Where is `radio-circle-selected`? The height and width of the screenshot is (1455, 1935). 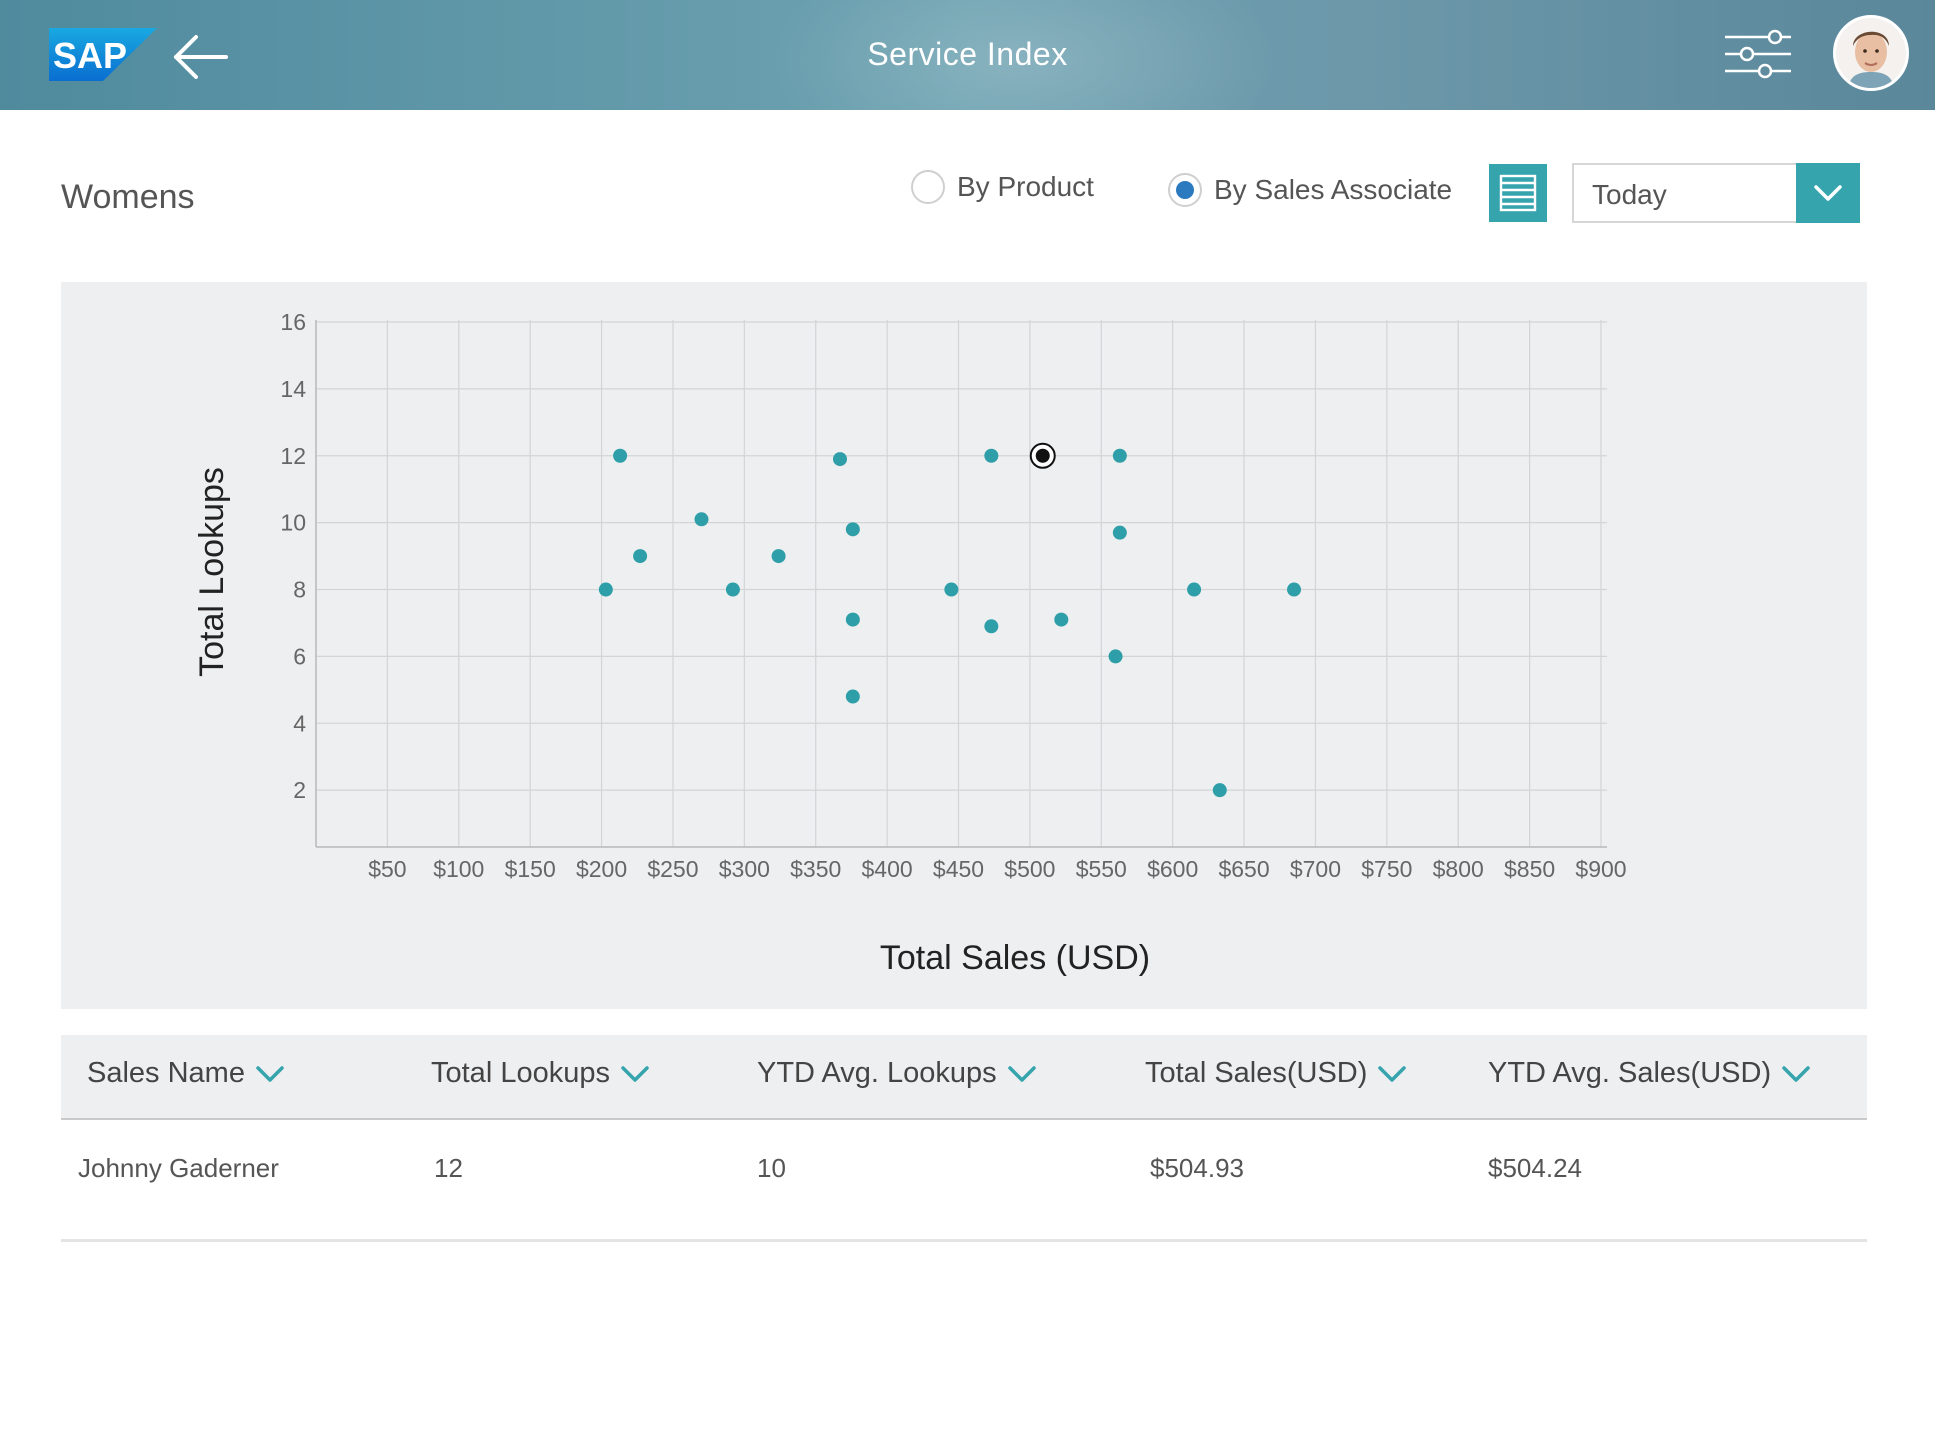 radio-circle-selected is located at coordinates (1185, 190).